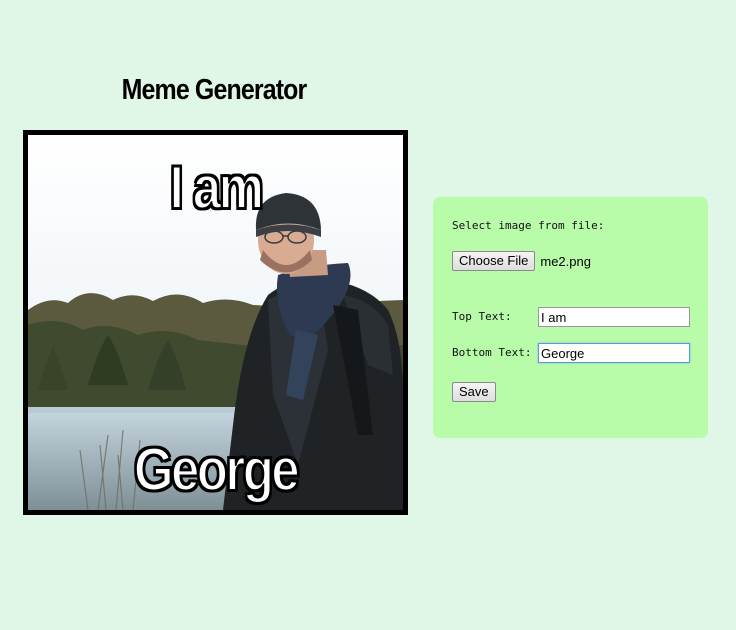 This screenshot has height=630, width=736. Describe the element at coordinates (614, 317) in the screenshot. I see `top-text-input` at that location.